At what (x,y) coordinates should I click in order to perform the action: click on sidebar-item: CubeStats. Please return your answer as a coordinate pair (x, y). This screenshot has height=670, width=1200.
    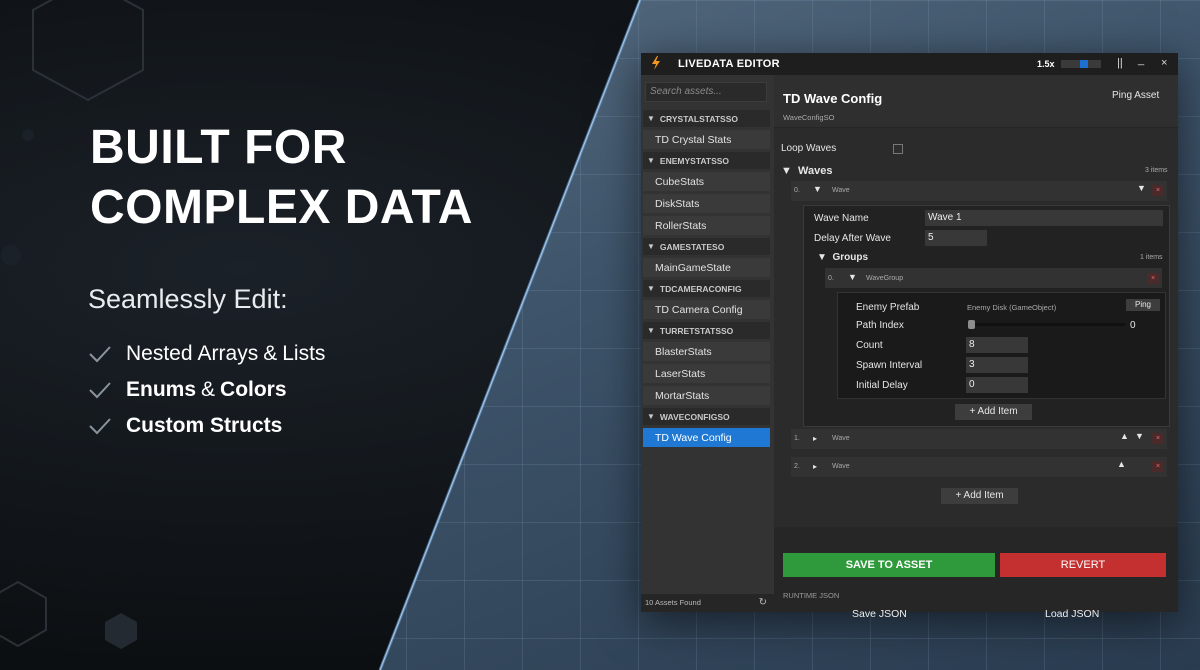
    Looking at the image, I should click on (706, 181).